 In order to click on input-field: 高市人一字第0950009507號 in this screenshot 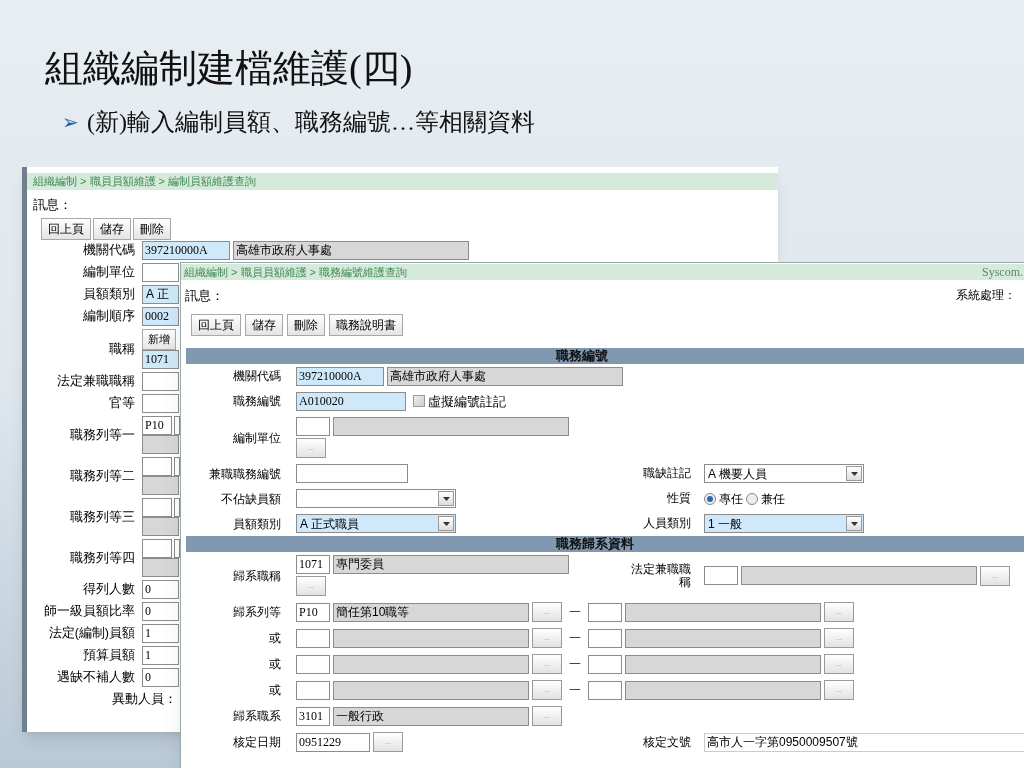, I will do `click(864, 742)`.